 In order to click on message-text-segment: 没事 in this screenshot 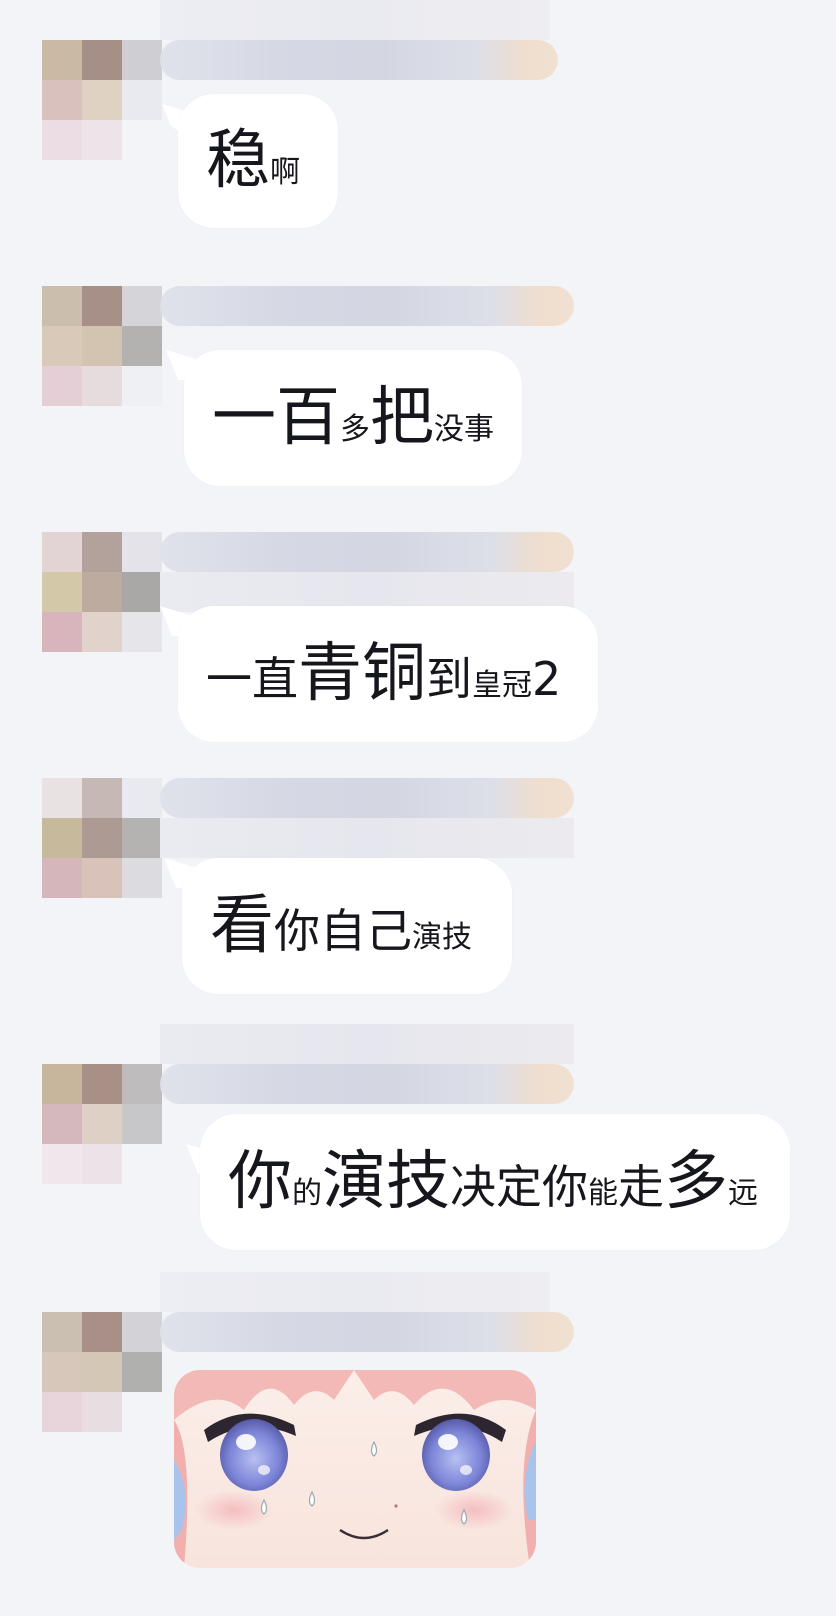, I will do `click(464, 429)`.